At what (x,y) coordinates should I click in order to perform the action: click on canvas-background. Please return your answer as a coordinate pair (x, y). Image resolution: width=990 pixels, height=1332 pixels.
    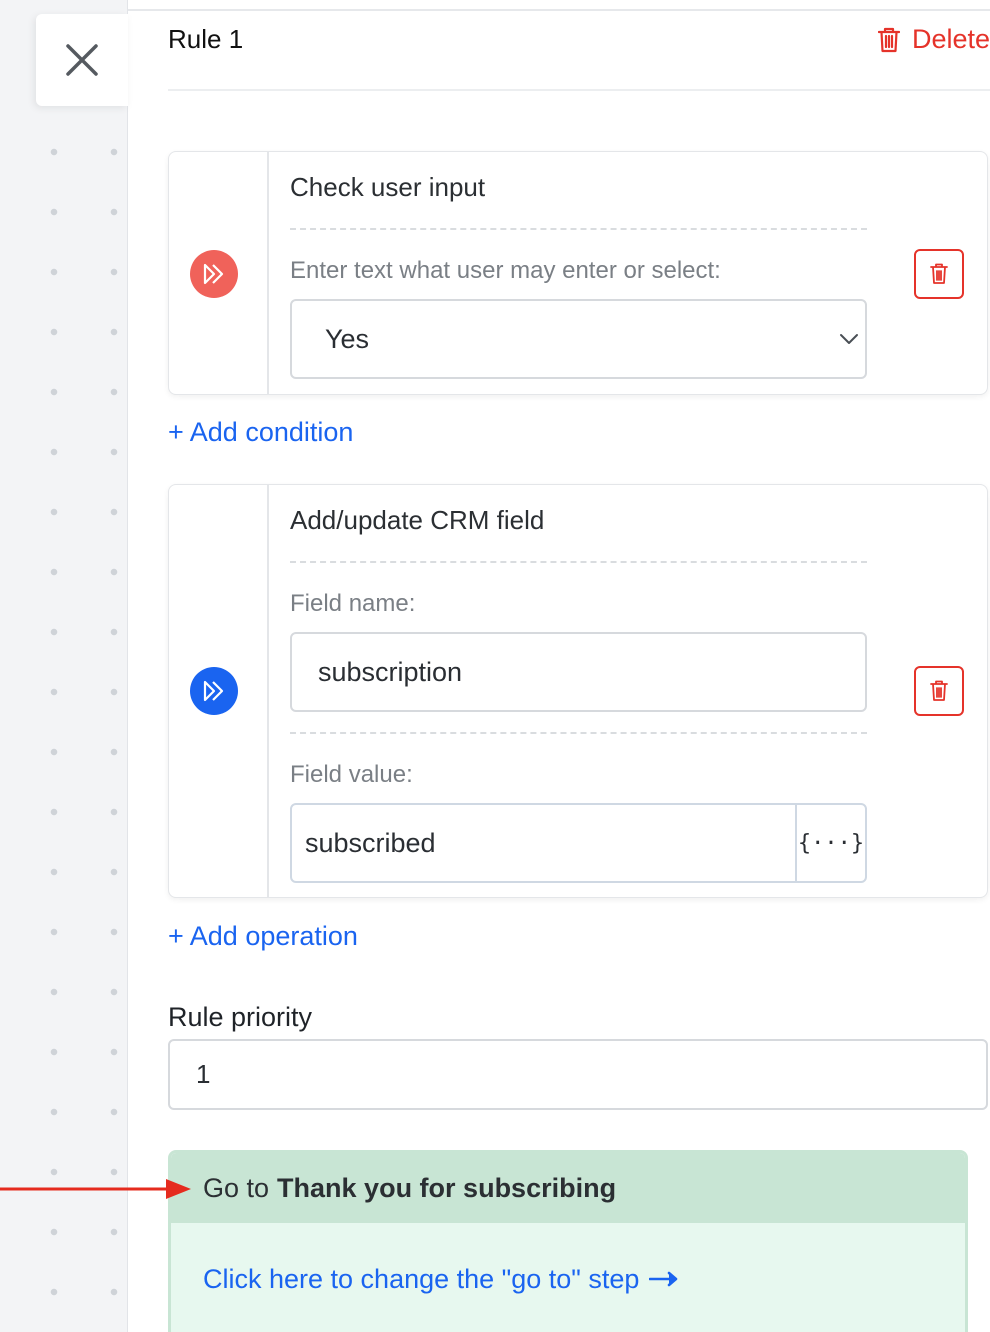
    Looking at the image, I should click on (64, 666).